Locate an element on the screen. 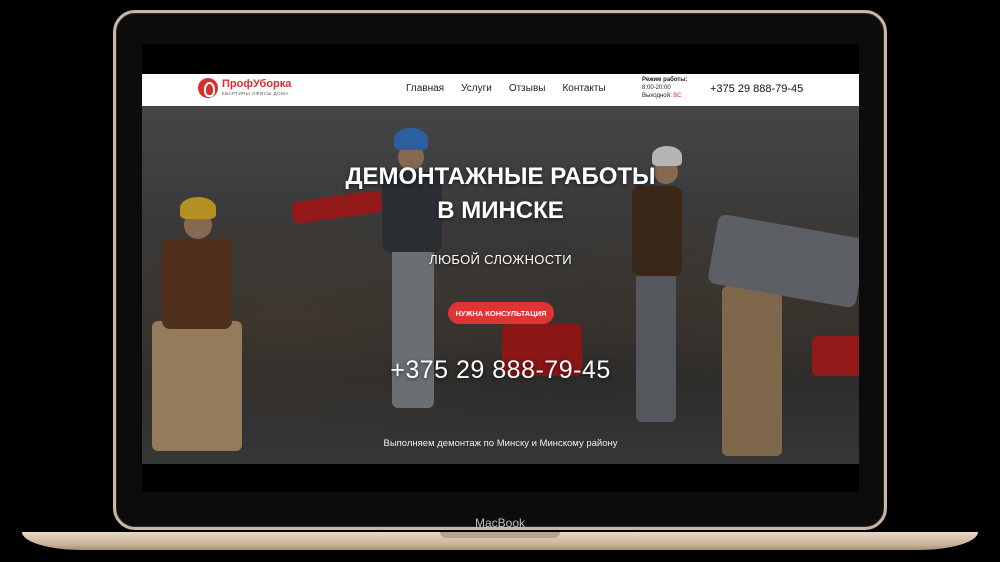  nav-item-services: Услуги is located at coordinates (476, 88).